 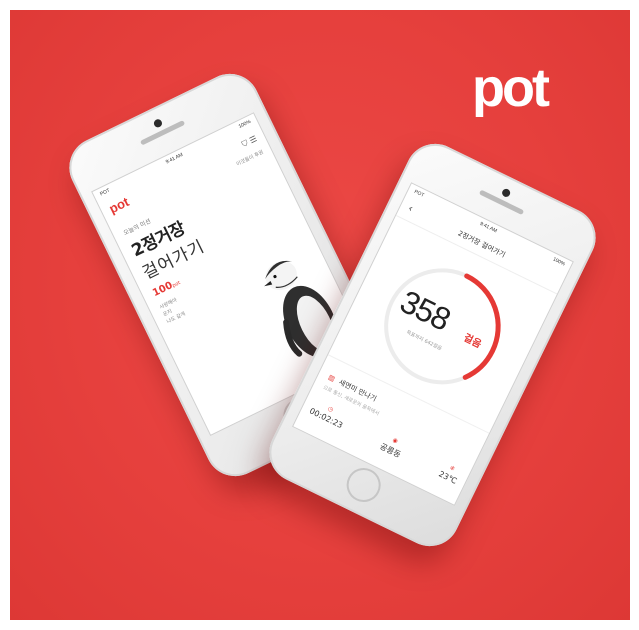 What do you see at coordinates (392, 447) in the screenshot?
I see `stat-location: ◉ 공릉동` at bounding box center [392, 447].